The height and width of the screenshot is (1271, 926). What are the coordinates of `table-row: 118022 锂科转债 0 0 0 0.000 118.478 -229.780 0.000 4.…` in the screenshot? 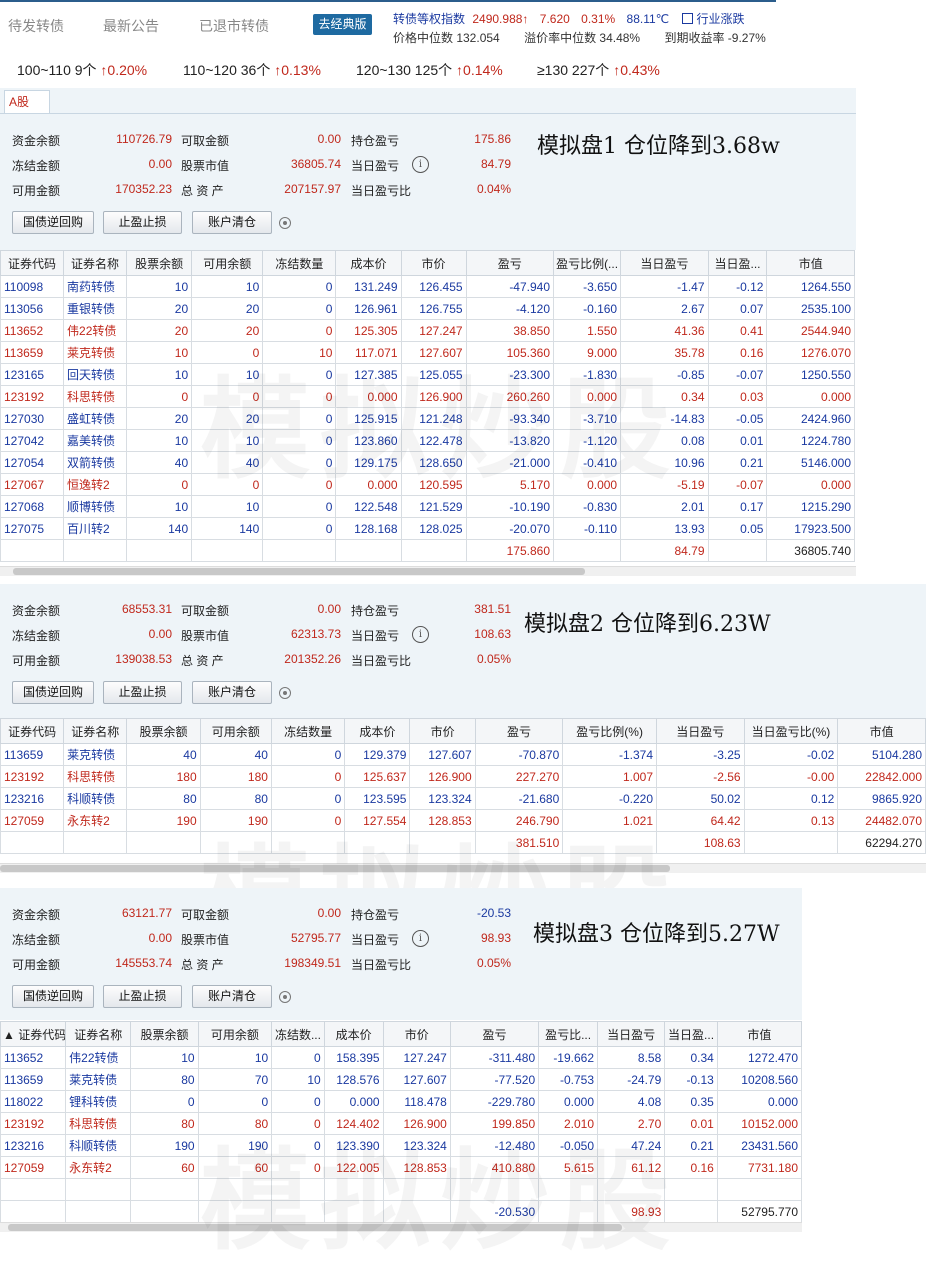 It's located at (401, 1101).